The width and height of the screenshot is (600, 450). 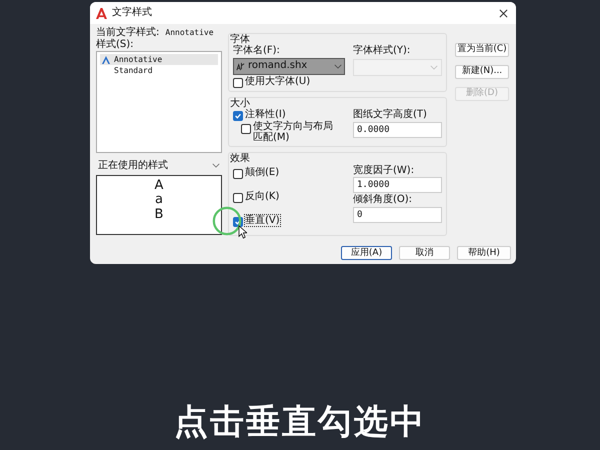 I want to click on close-icon, so click(x=503, y=13).